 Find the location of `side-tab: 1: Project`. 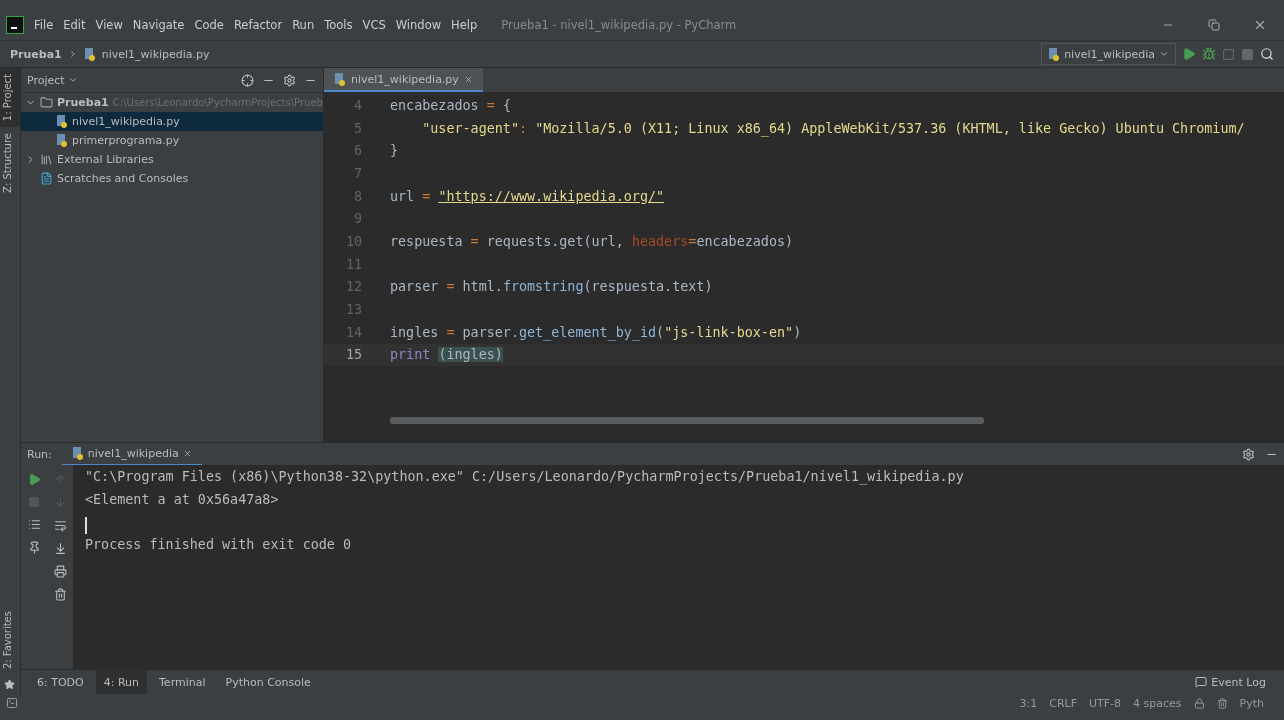

side-tab: 1: Project is located at coordinates (10, 98).